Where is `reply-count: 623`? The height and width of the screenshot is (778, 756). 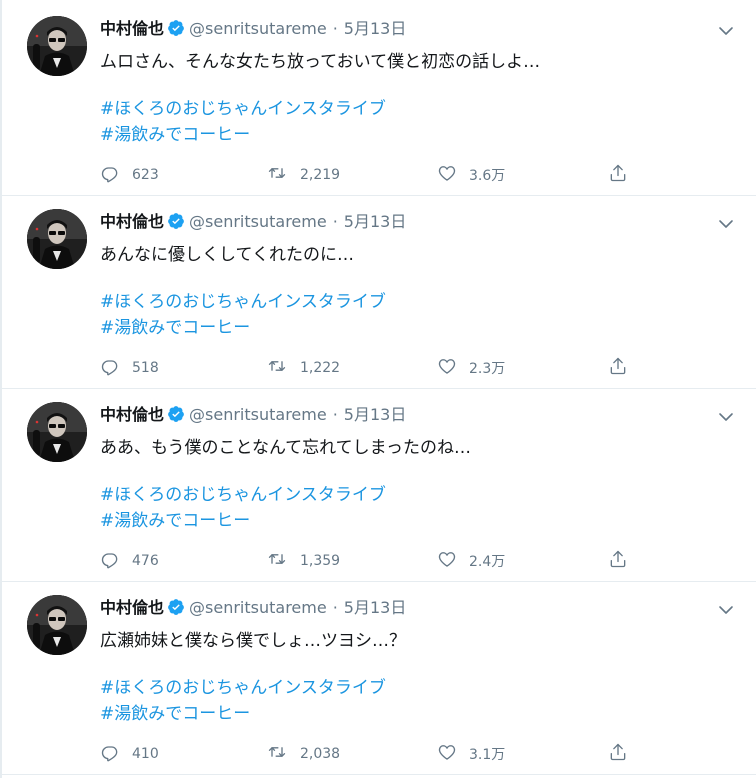 reply-count: 623 is located at coordinates (145, 175).